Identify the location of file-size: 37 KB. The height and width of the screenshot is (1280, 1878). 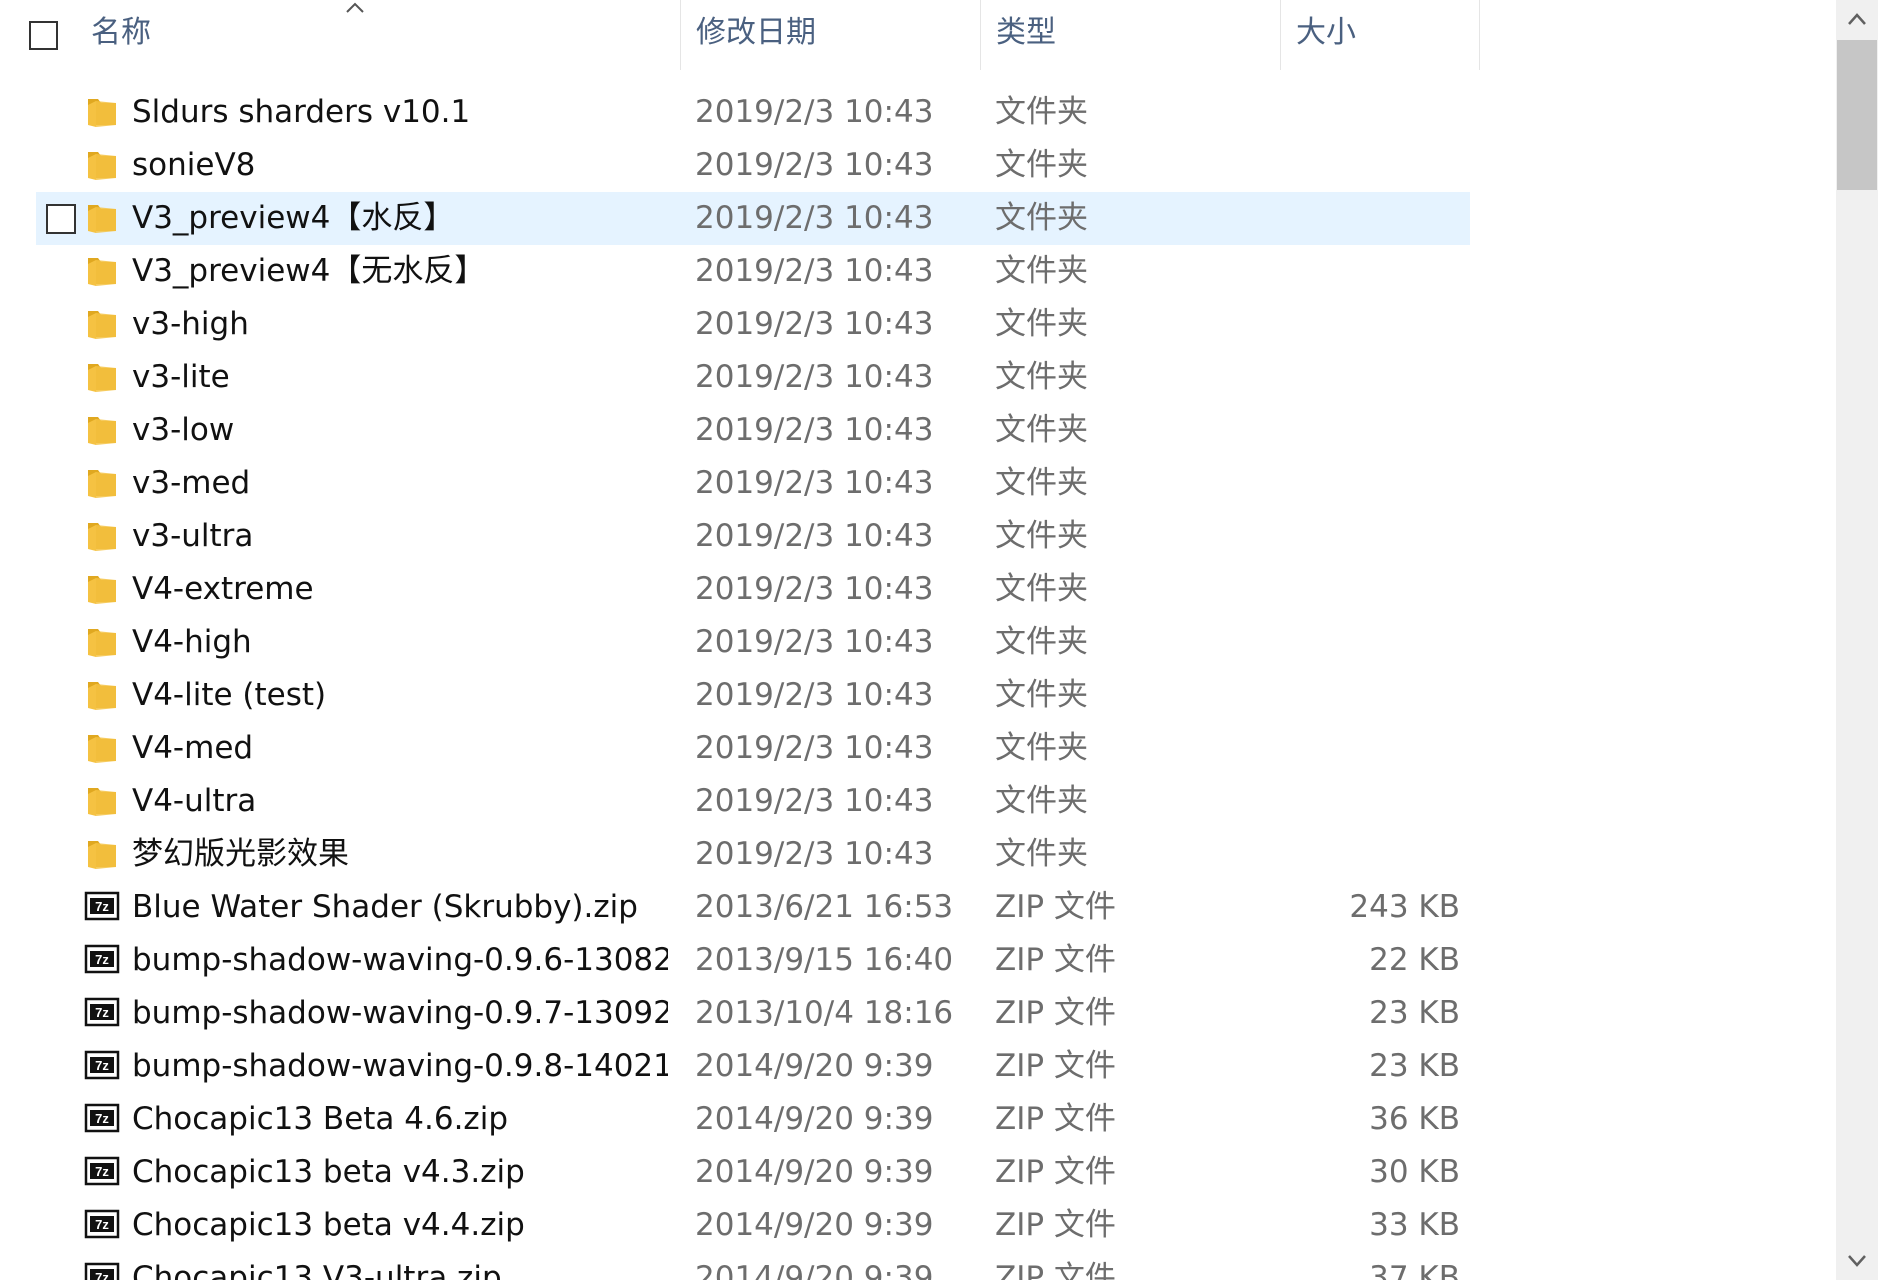
(1414, 1270).